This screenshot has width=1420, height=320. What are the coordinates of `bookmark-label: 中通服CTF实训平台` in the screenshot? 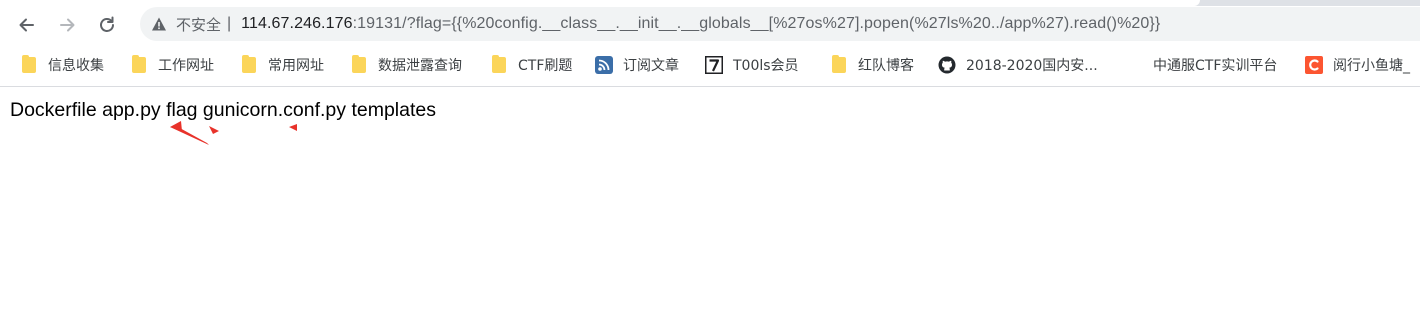 It's located at (1215, 66).